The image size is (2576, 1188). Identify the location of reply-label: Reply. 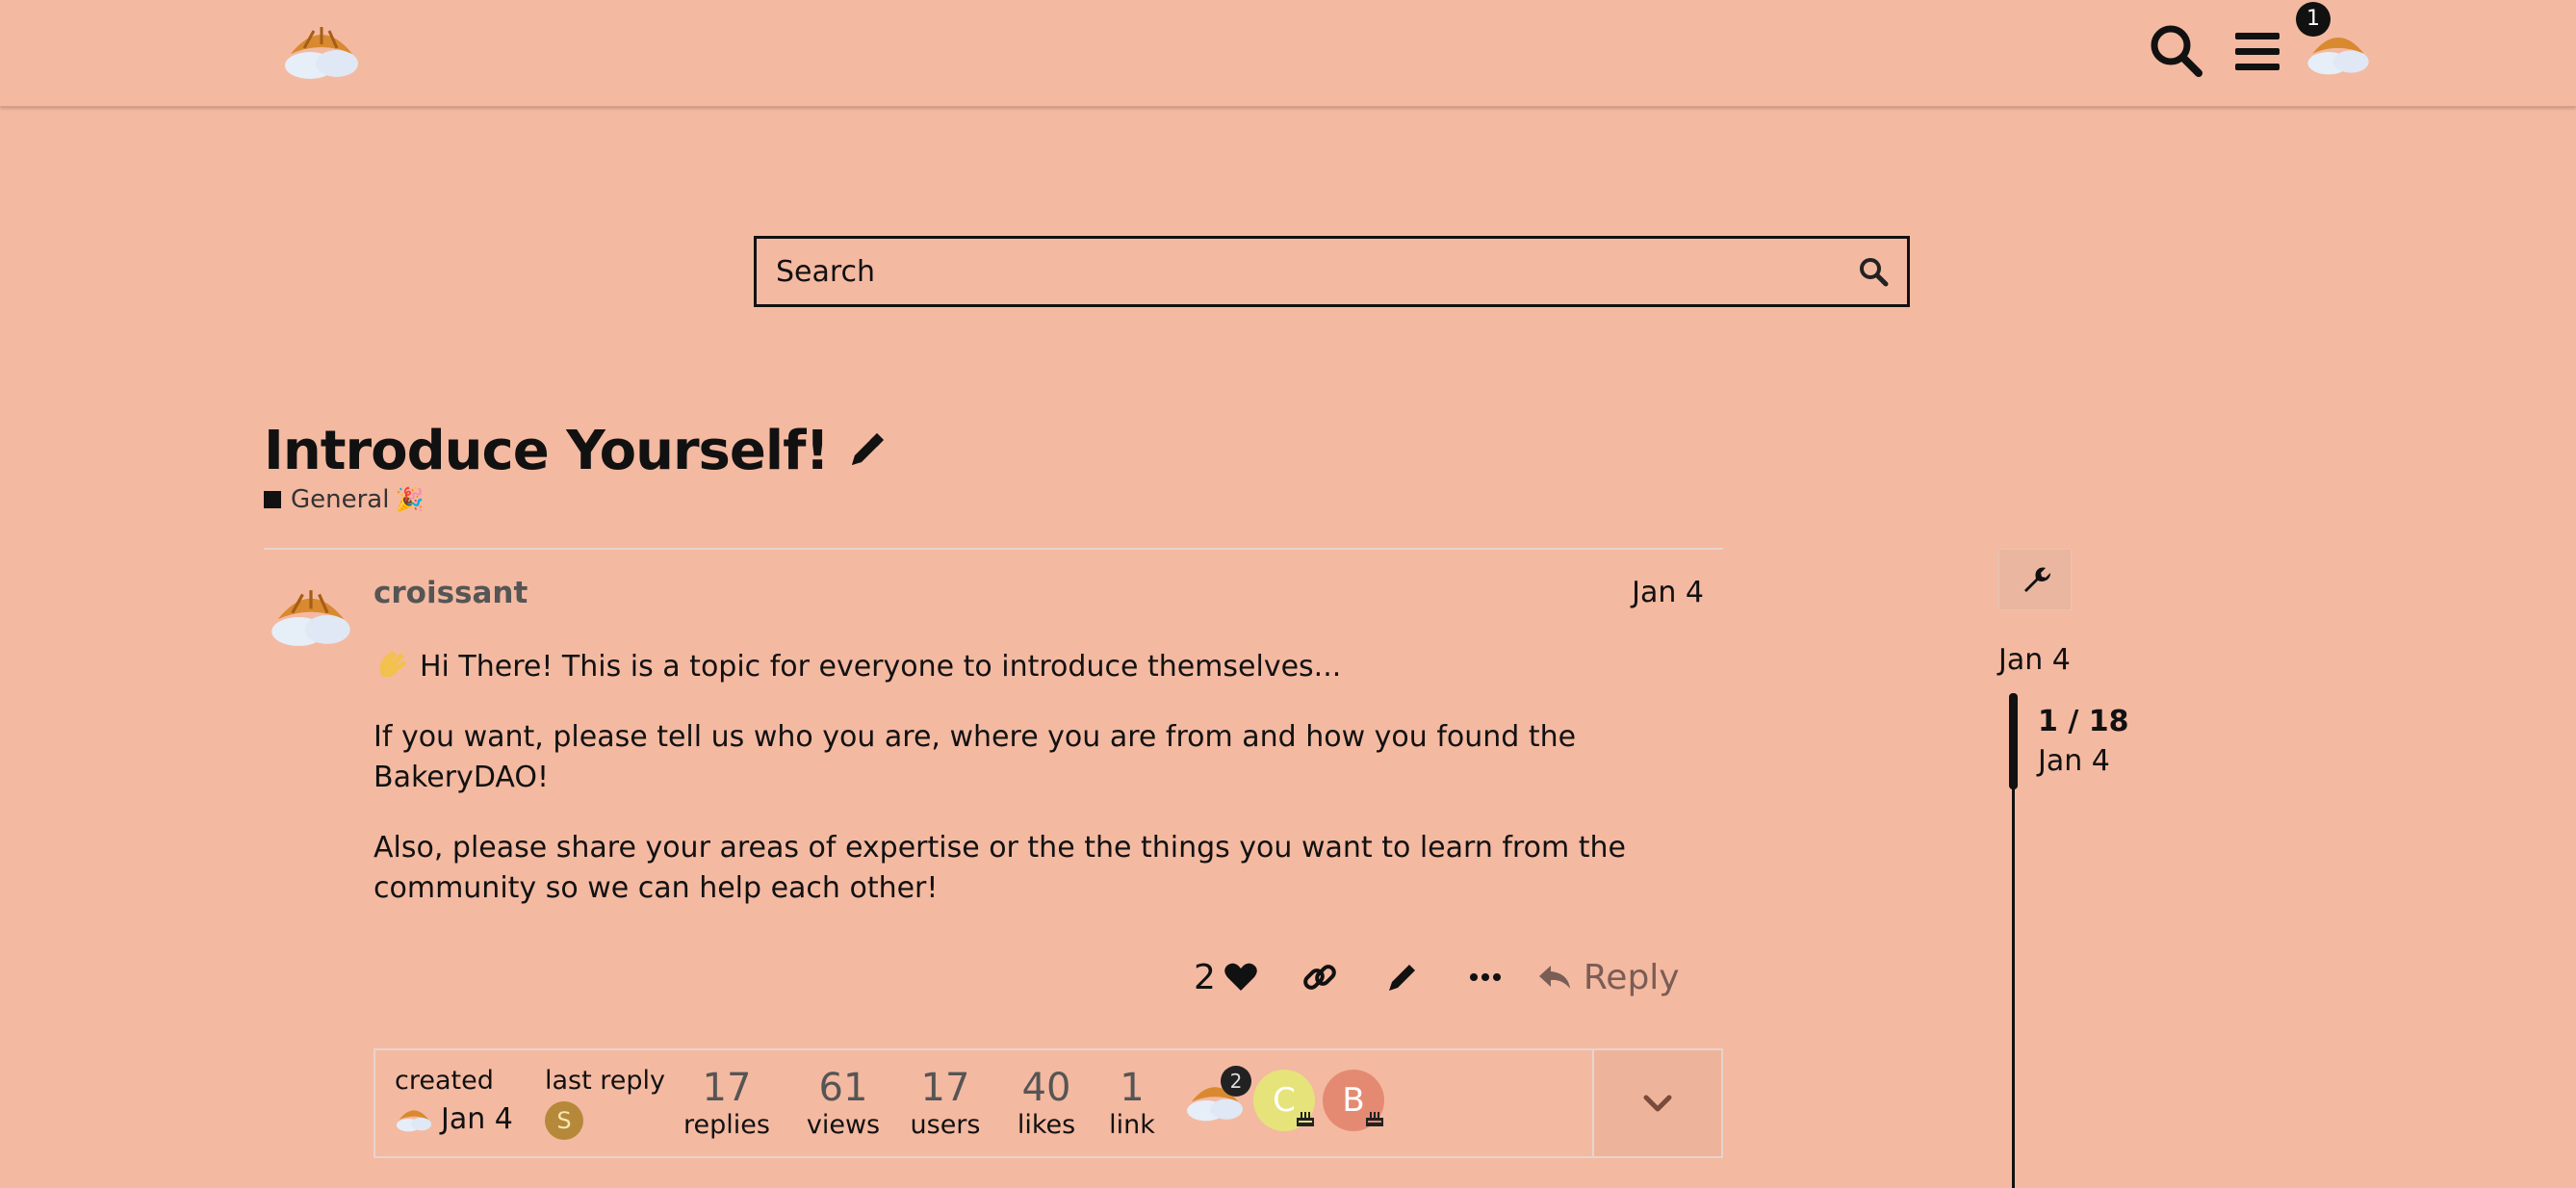
(1632, 977).